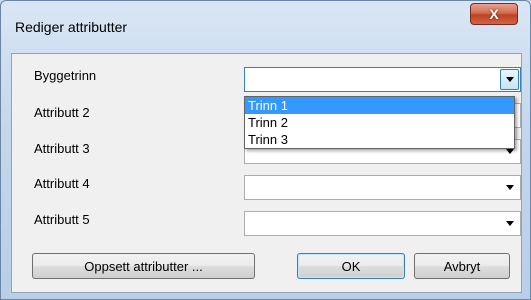  What do you see at coordinates (379, 139) in the screenshot?
I see `dropdown-option-trinn-3: Trinn 3` at bounding box center [379, 139].